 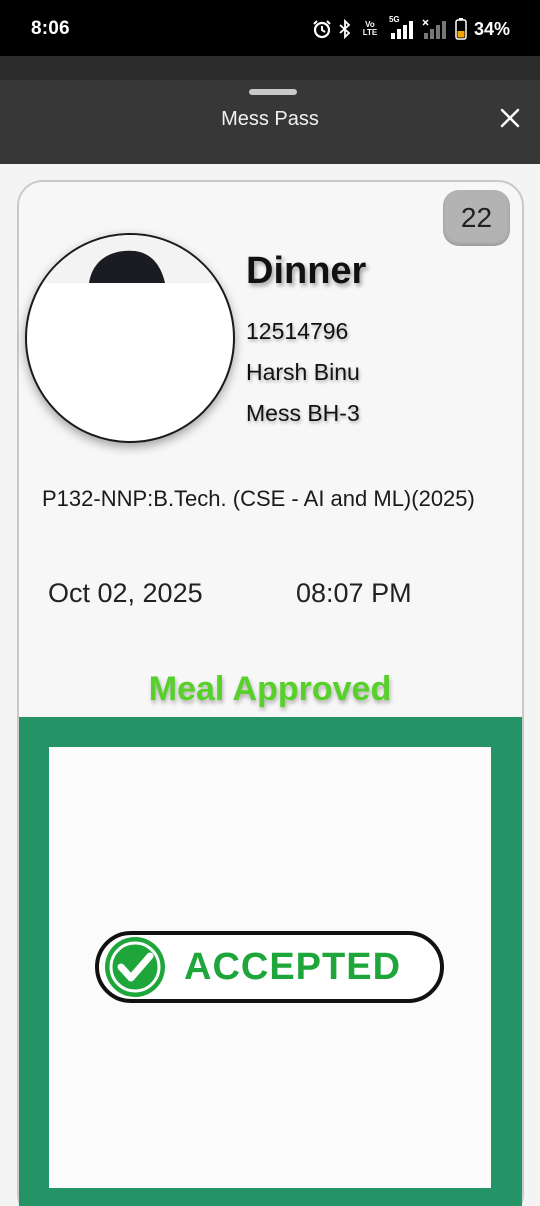 What do you see at coordinates (130, 338) in the screenshot?
I see `avatar` at bounding box center [130, 338].